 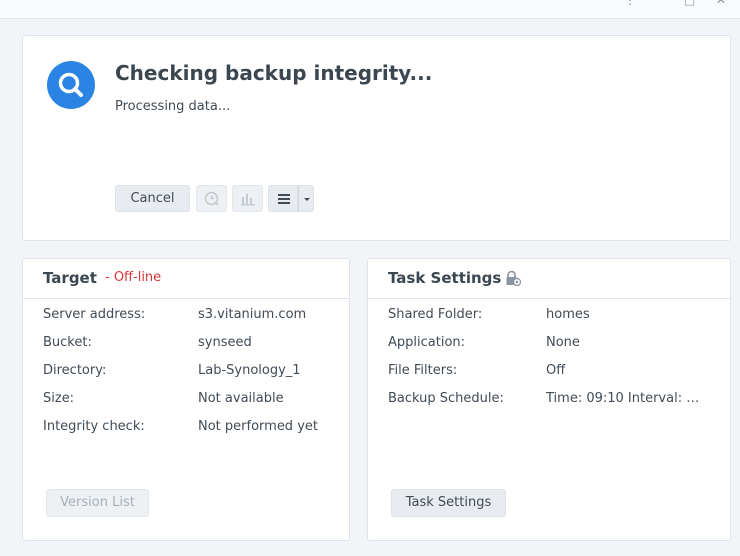 I want to click on size-label: Size:, so click(x=59, y=398).